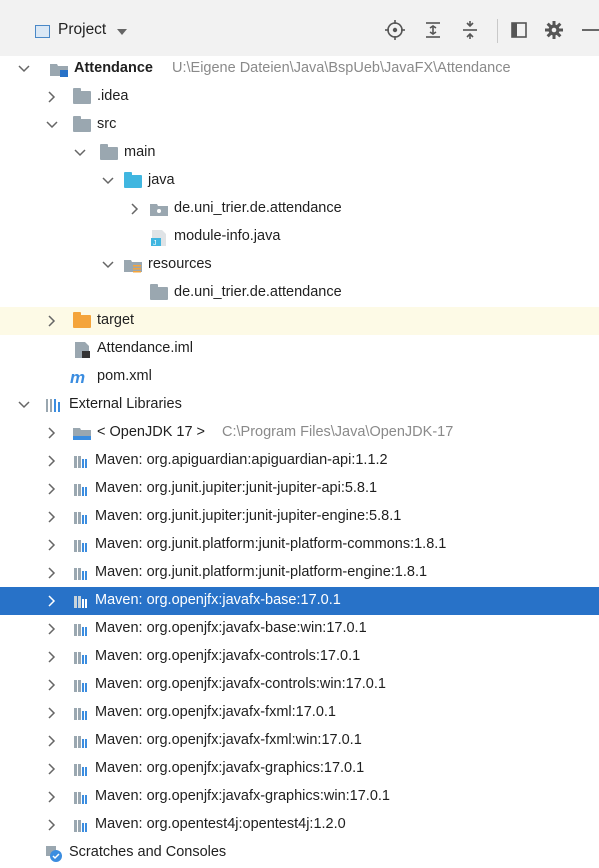  I want to click on tree-label: .idea, so click(113, 96).